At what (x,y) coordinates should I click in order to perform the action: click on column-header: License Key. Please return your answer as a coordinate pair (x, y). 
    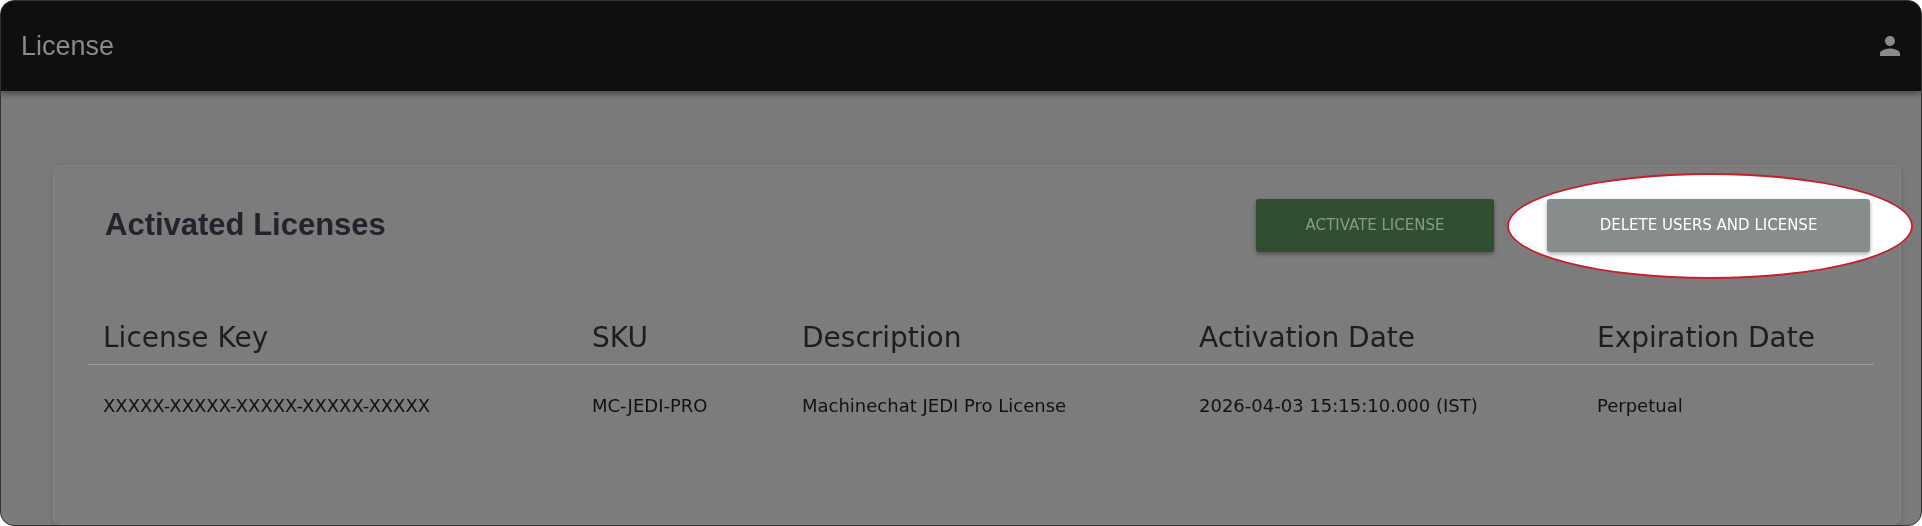
    Looking at the image, I should click on (332, 343).